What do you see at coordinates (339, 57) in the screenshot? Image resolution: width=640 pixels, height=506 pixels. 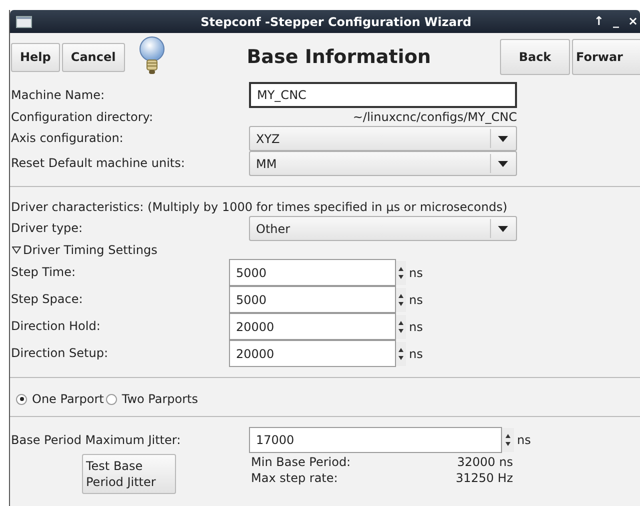 I see `page-title: Base Information` at bounding box center [339, 57].